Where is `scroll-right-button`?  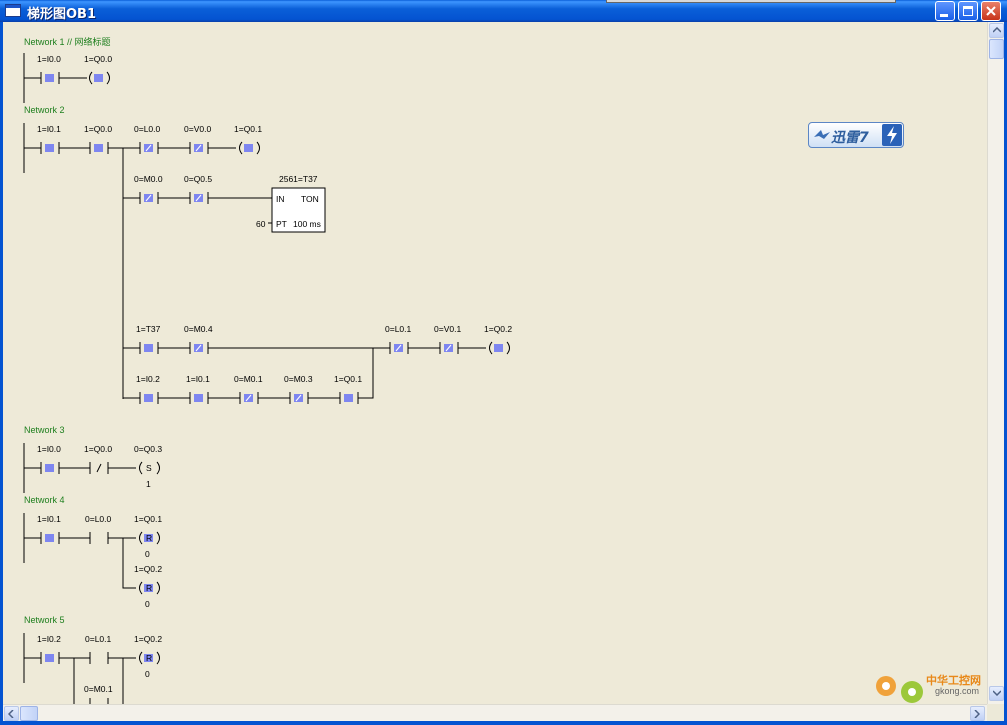
scroll-right-button is located at coordinates (977, 713).